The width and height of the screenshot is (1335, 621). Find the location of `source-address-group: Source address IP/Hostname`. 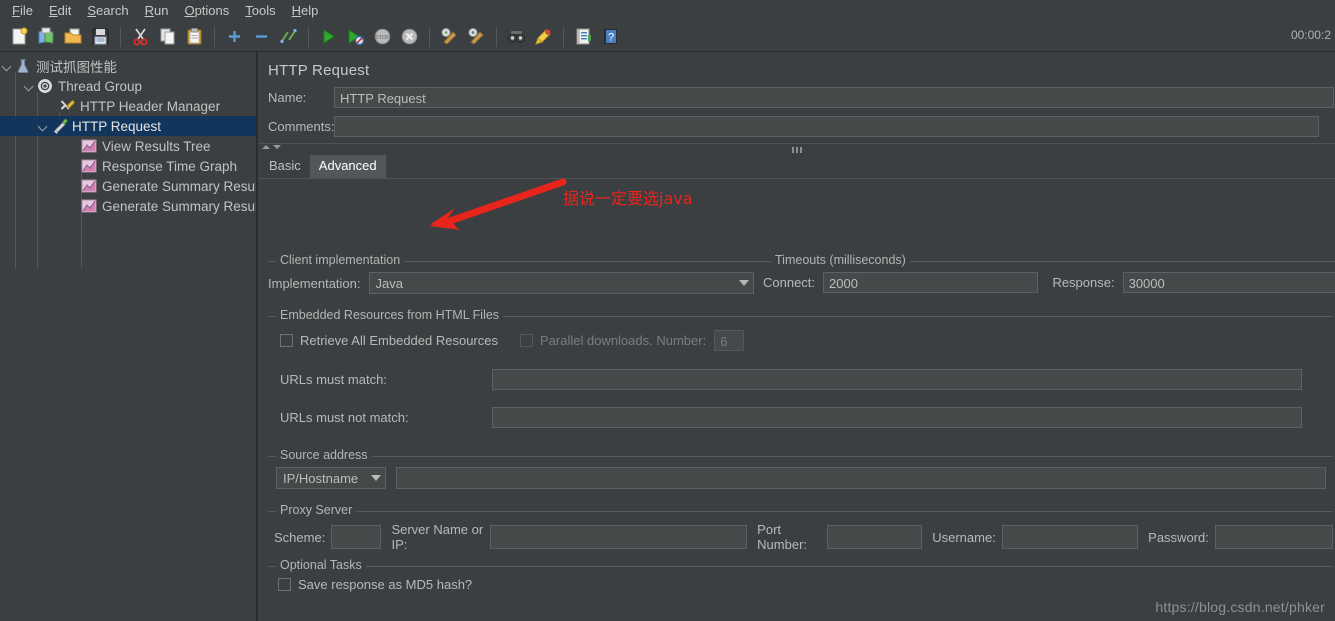

source-address-group: Source address IP/Hostname is located at coordinates (800, 473).